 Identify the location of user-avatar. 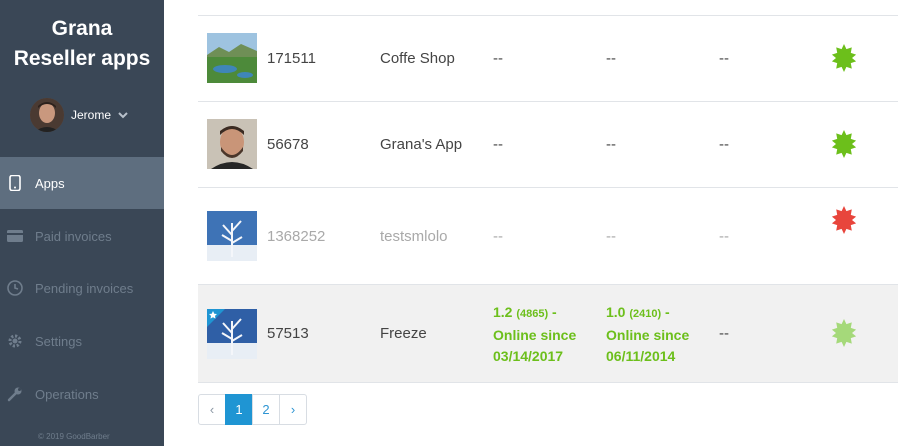
(47, 115).